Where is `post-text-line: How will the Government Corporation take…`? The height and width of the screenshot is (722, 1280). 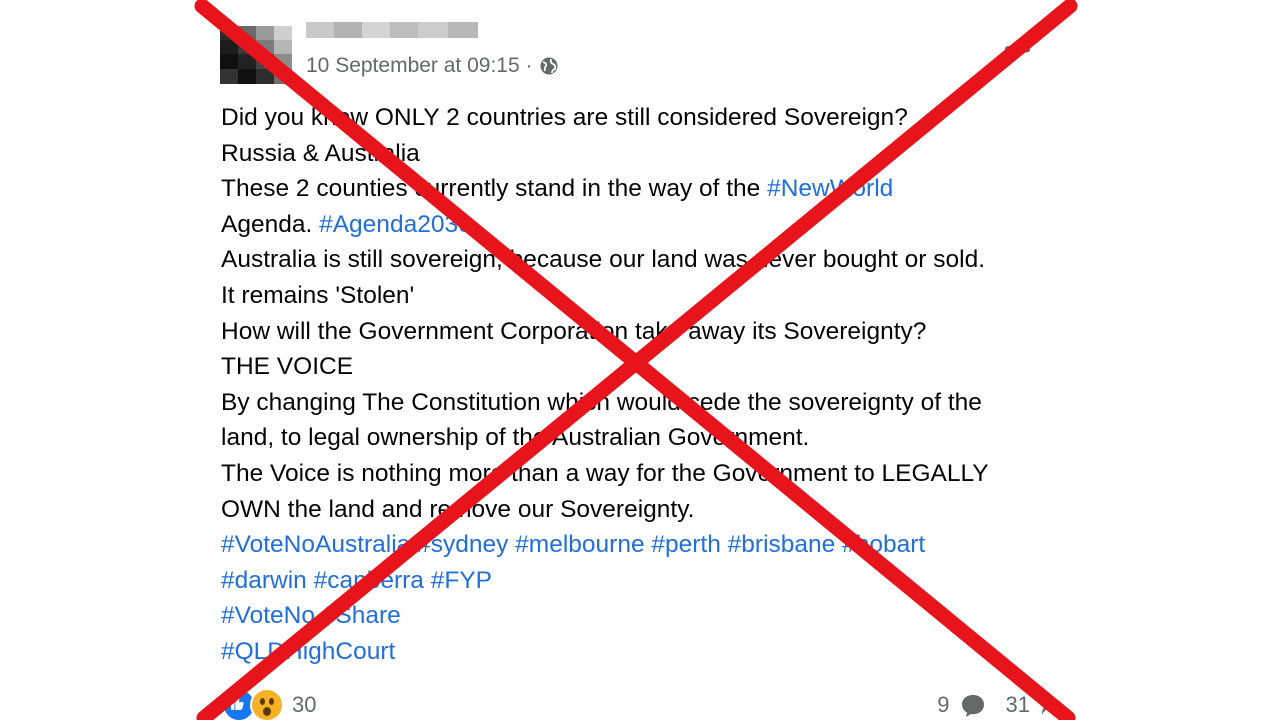 post-text-line: How will the Government Corporation take… is located at coordinates (651, 332).